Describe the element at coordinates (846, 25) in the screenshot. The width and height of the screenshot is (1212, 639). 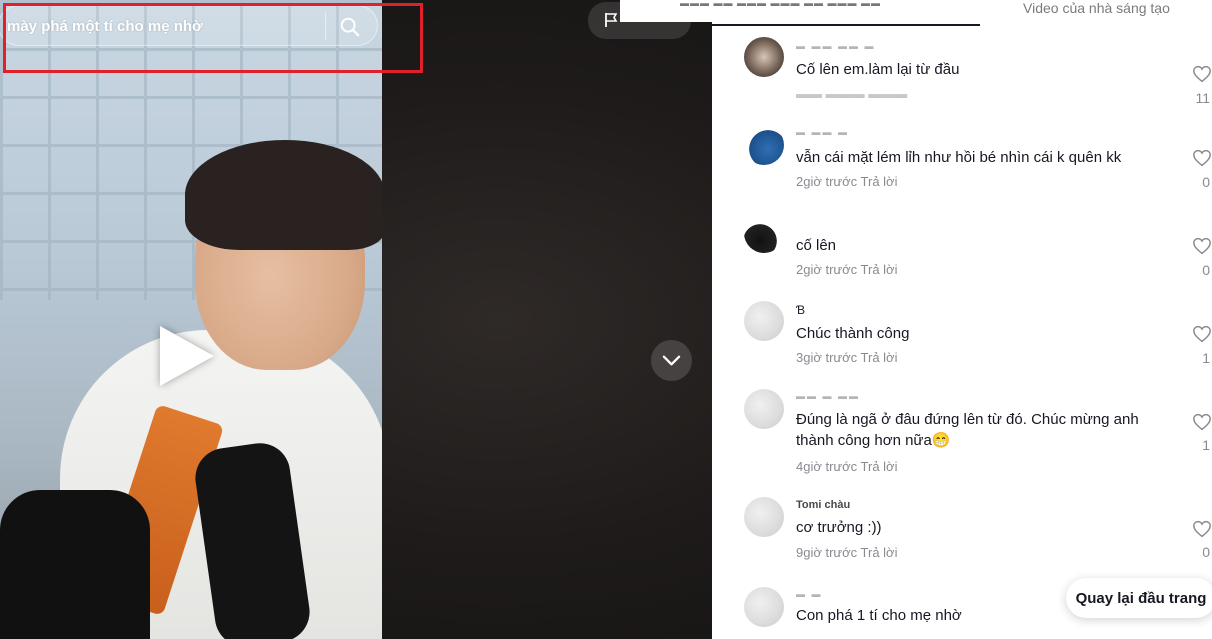
I see `tab-underline` at that location.